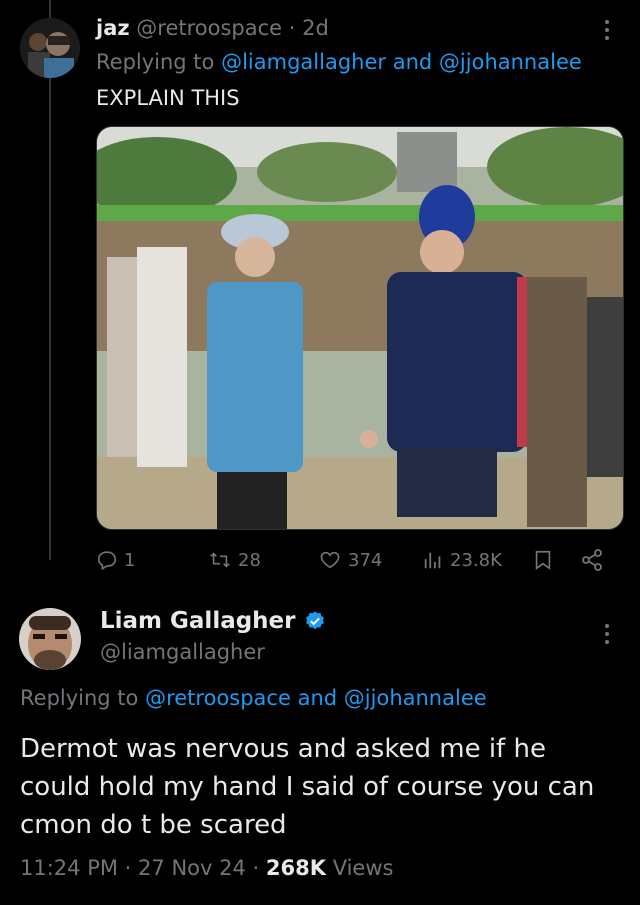 This screenshot has width=640, height=905. I want to click on verified-badge-icon, so click(314, 620).